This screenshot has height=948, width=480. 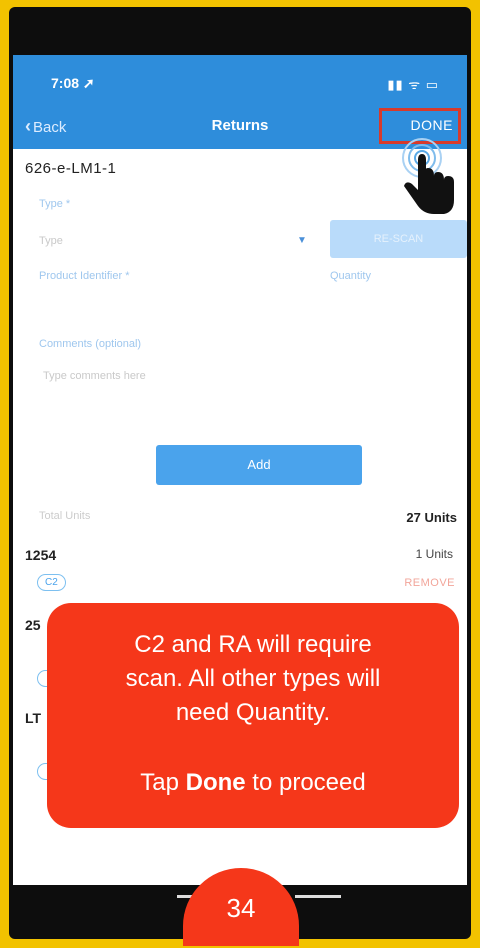 I want to click on total-units-label: Total Units, so click(x=65, y=516).